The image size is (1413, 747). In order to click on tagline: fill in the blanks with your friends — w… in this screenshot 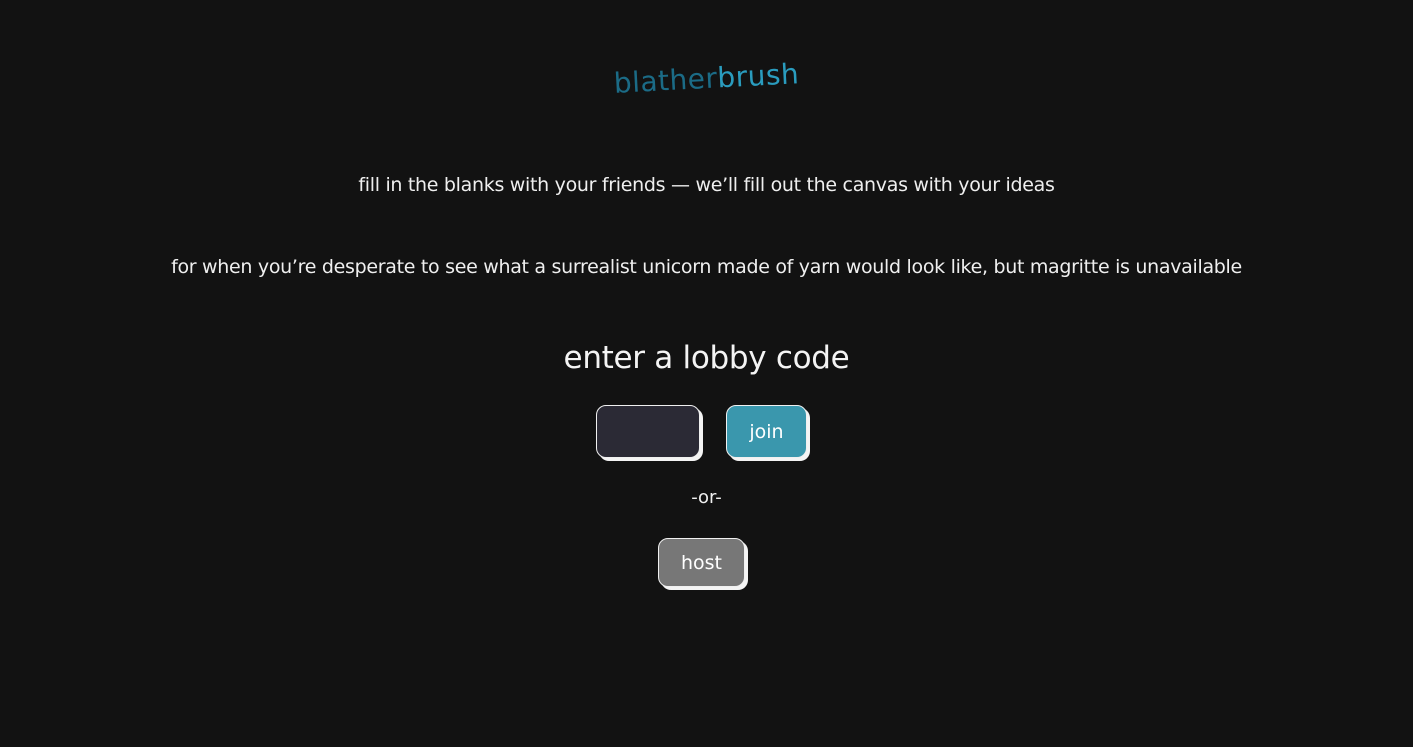, I will do `click(706, 185)`.